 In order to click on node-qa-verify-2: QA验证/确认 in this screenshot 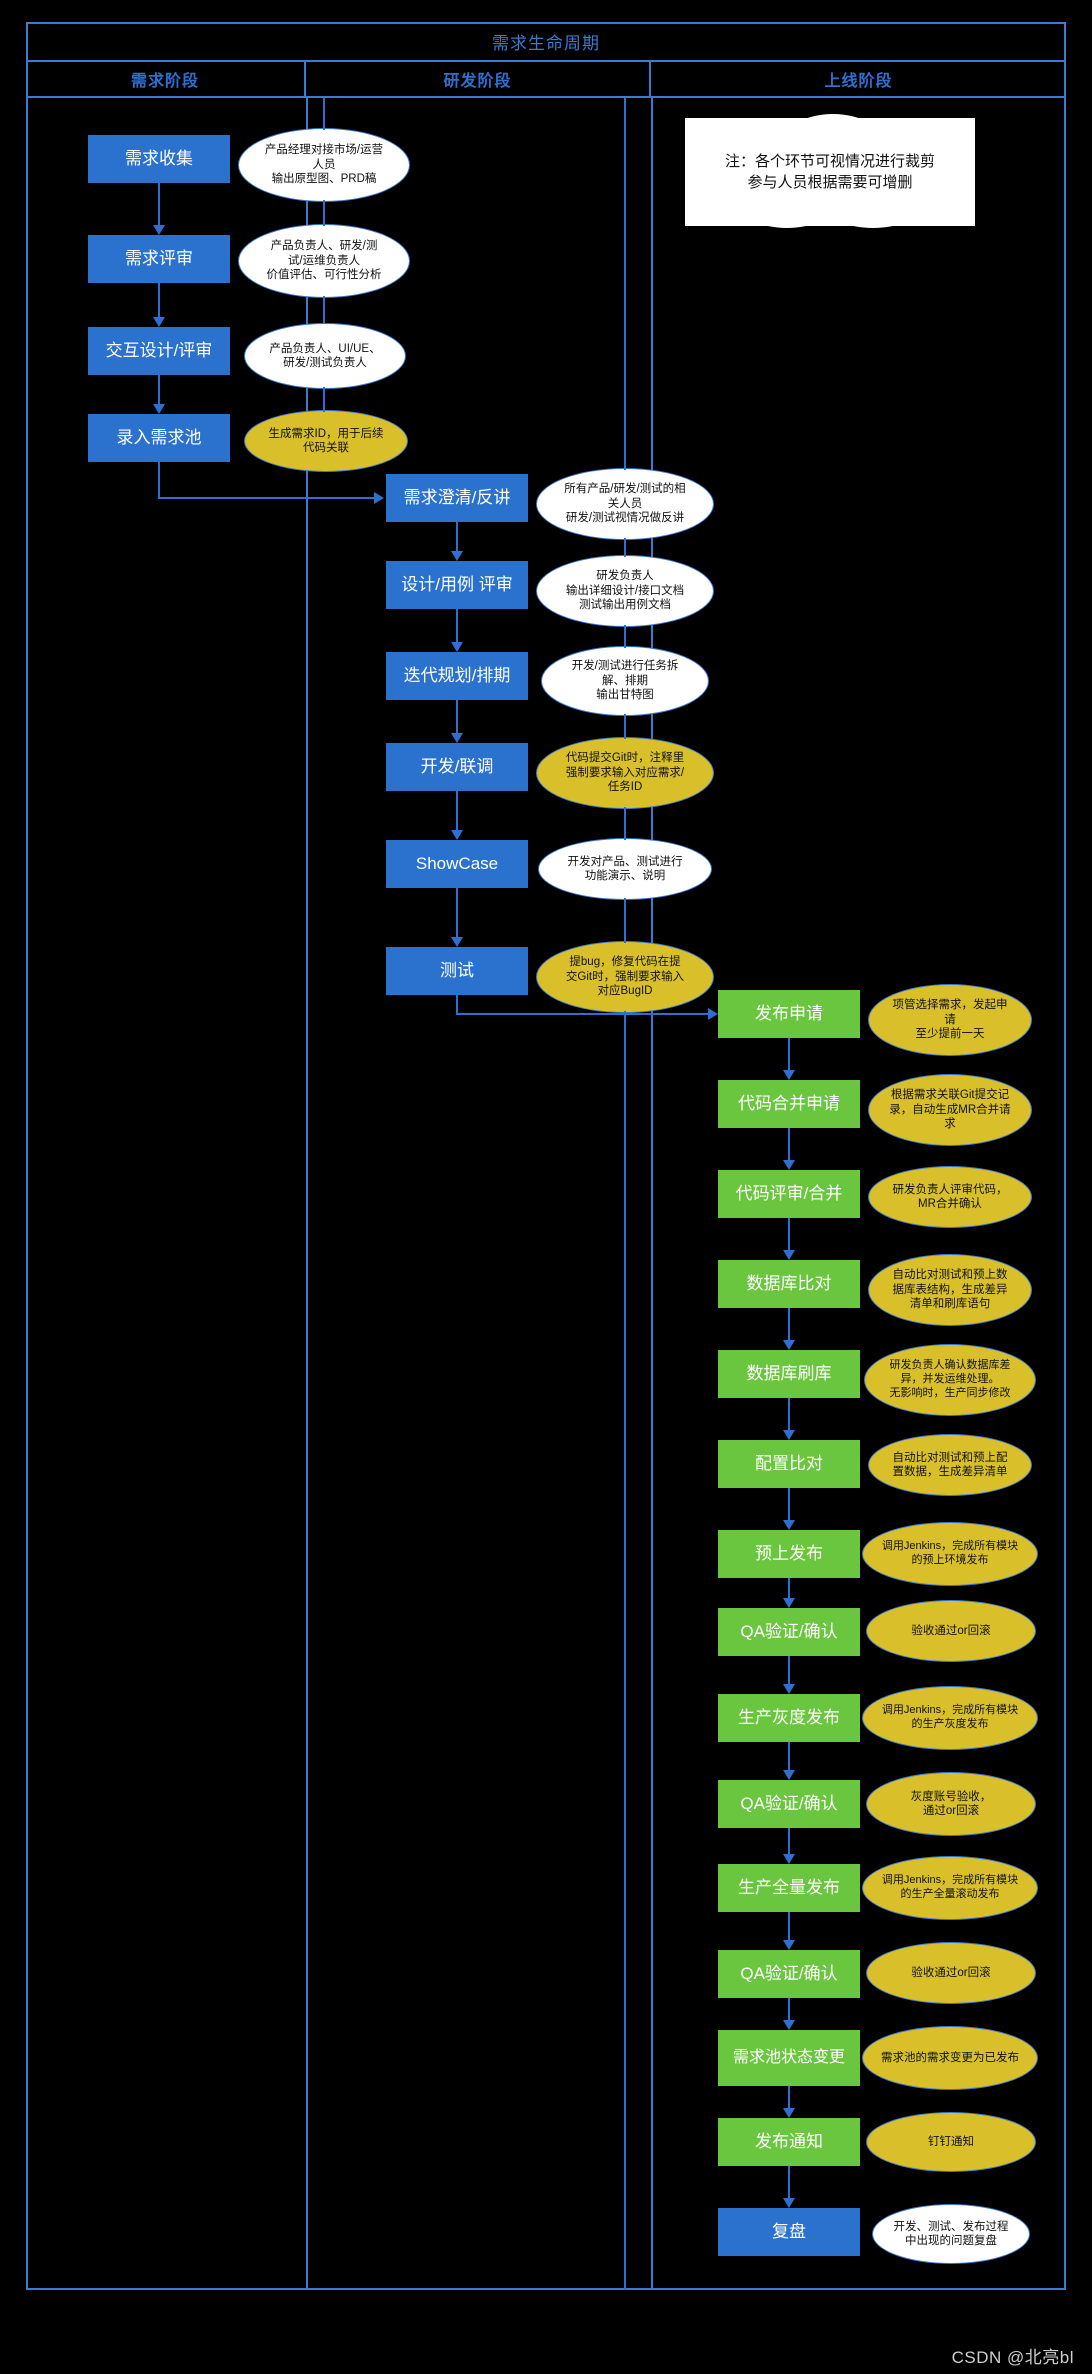, I will do `click(789, 1804)`.